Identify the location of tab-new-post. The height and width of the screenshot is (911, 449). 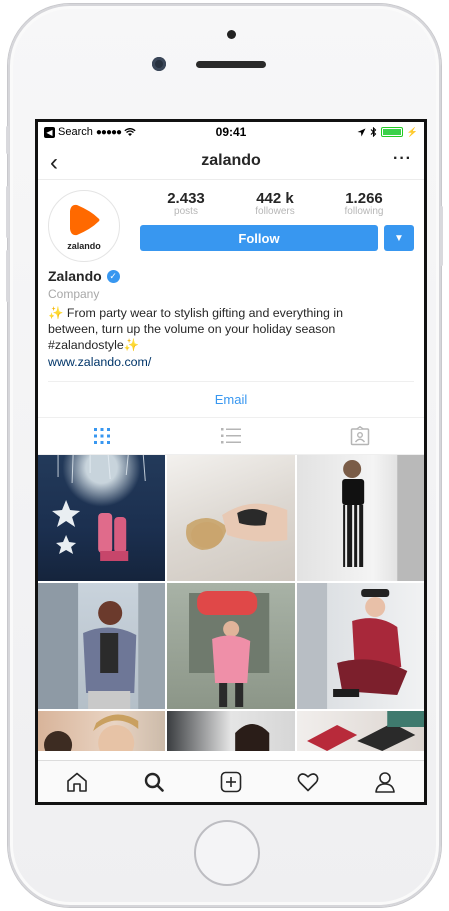
(231, 782).